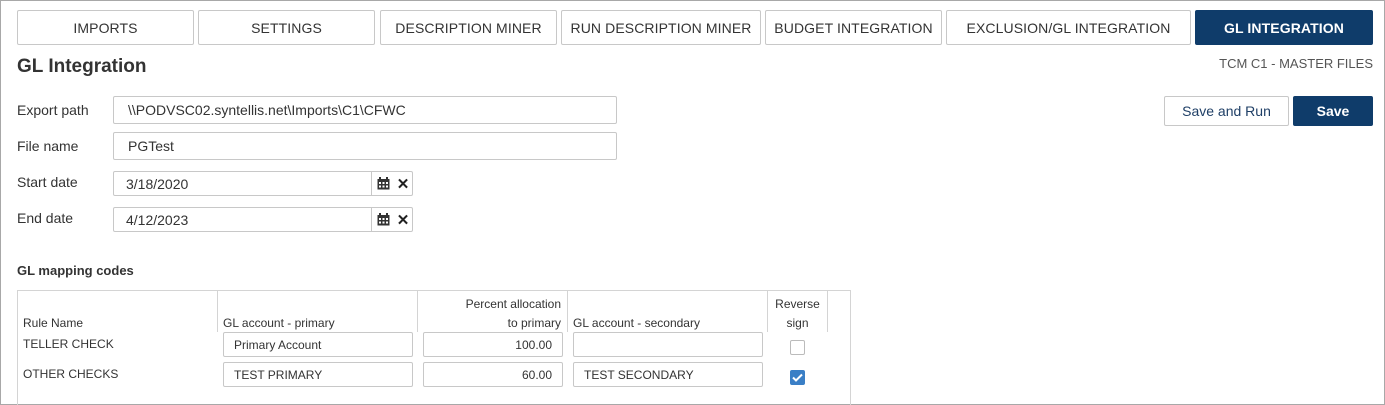 The width and height of the screenshot is (1385, 405). What do you see at coordinates (534, 323) in the screenshot?
I see `header-label: to primary` at bounding box center [534, 323].